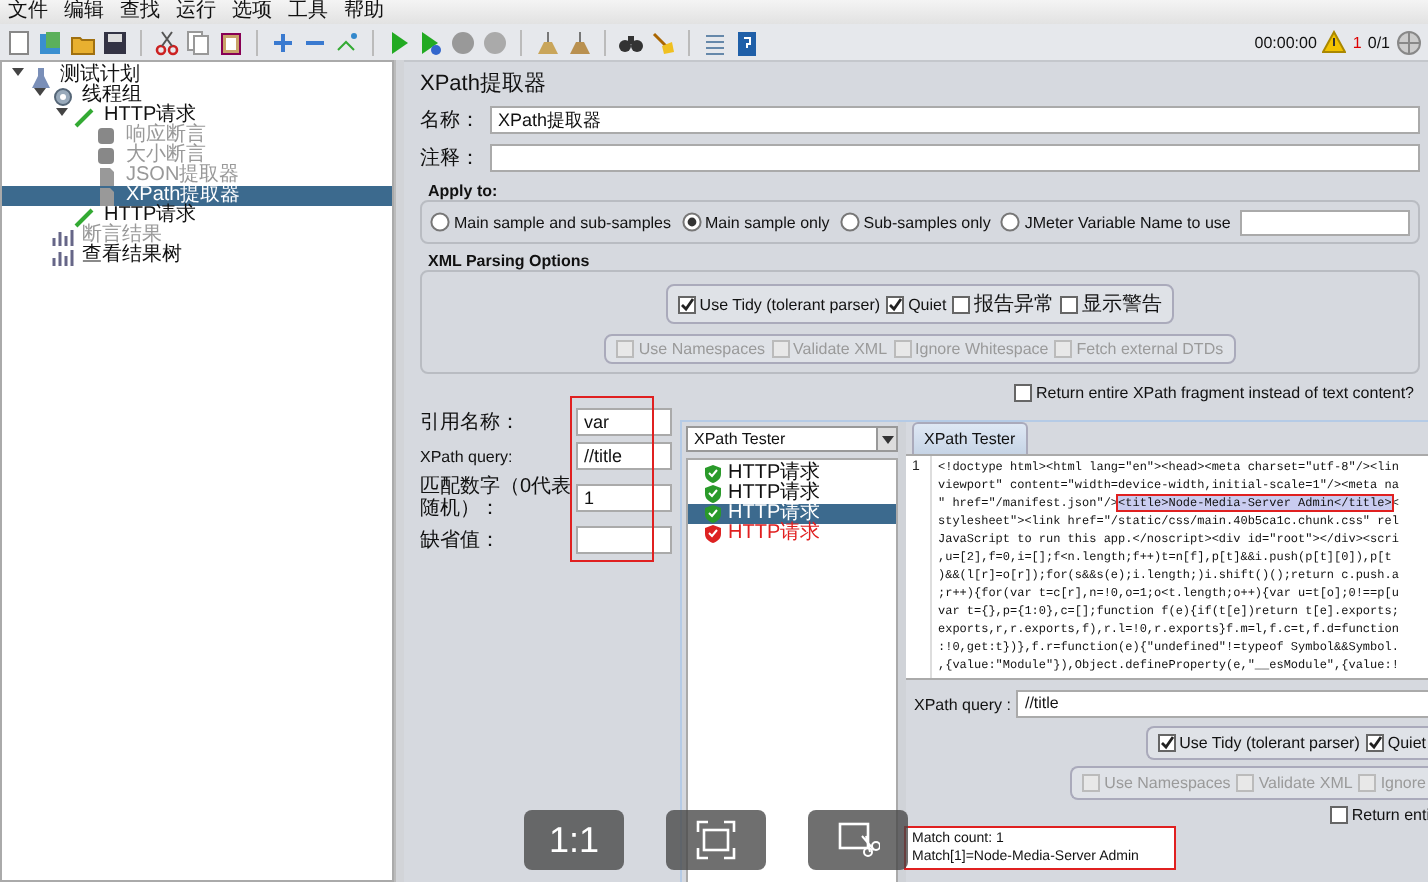 Image resolution: width=1428 pixels, height=882 pixels. Describe the element at coordinates (1334, 42) in the screenshot. I see `warning-icon` at that location.